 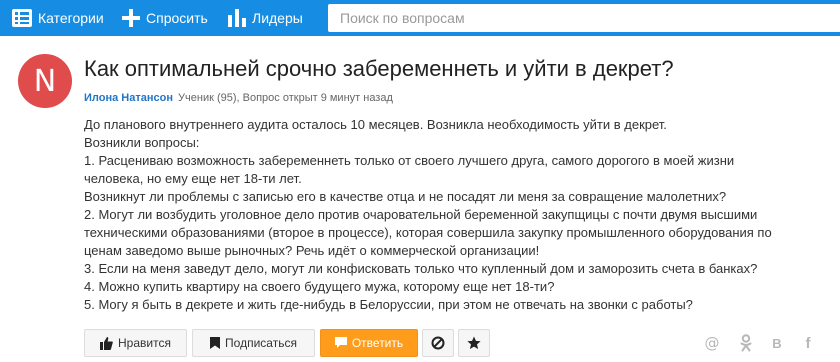 I want to click on block-icon, so click(x=438, y=343).